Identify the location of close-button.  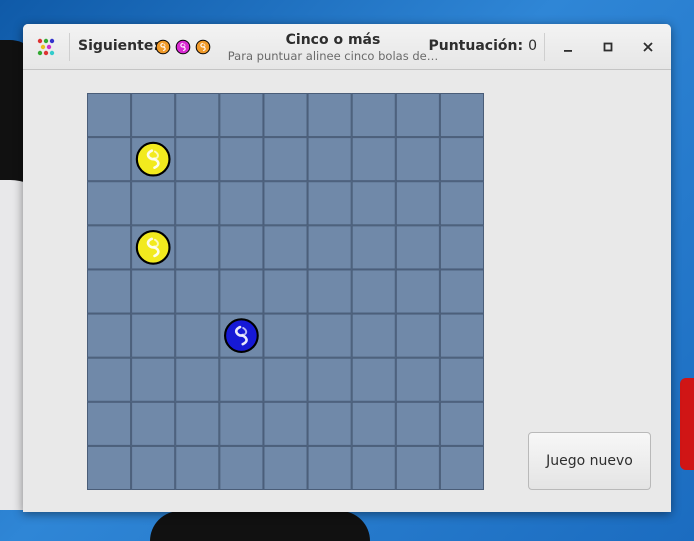
(648, 47).